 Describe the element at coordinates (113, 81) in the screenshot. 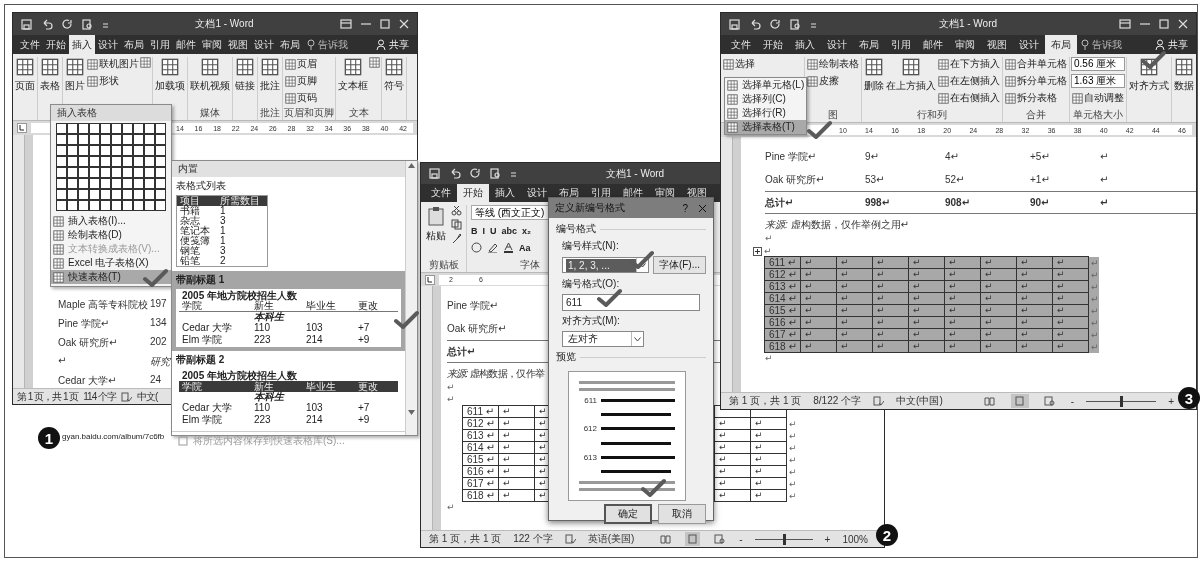

I see `ribbon-button: 形状` at that location.